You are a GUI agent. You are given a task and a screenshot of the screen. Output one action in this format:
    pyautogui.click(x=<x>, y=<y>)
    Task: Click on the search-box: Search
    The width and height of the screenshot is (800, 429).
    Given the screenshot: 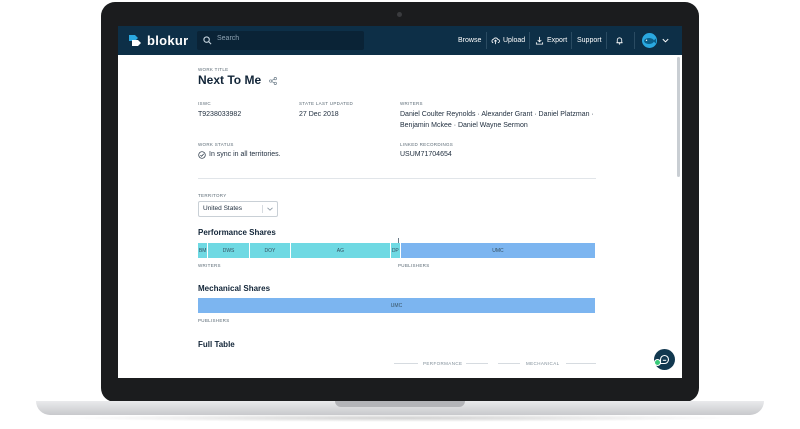 What is the action you would take?
    pyautogui.click(x=280, y=40)
    